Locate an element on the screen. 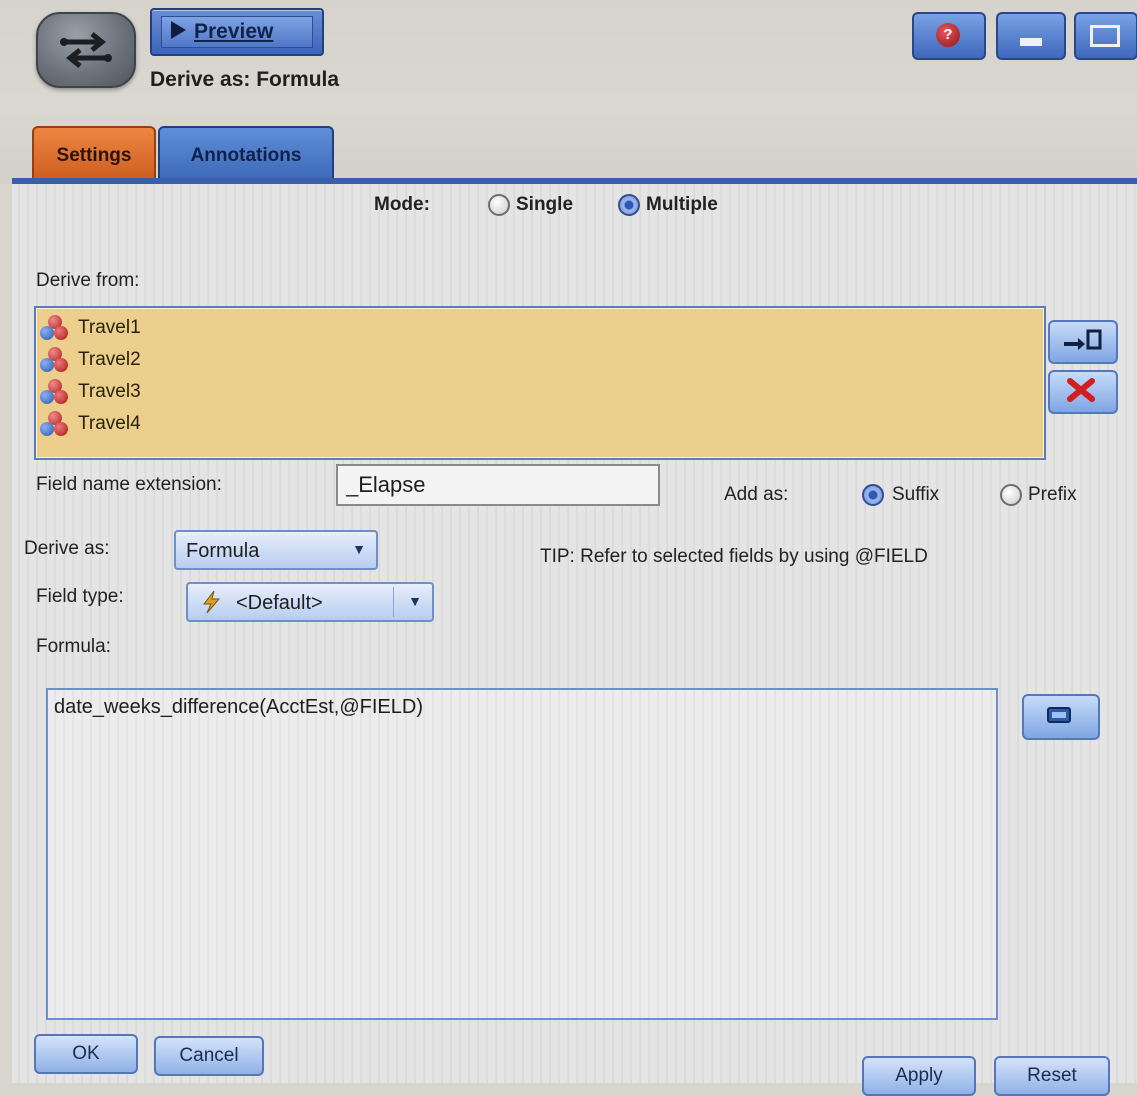  field-type-dropdown: <Default> ▼ is located at coordinates (310, 602).